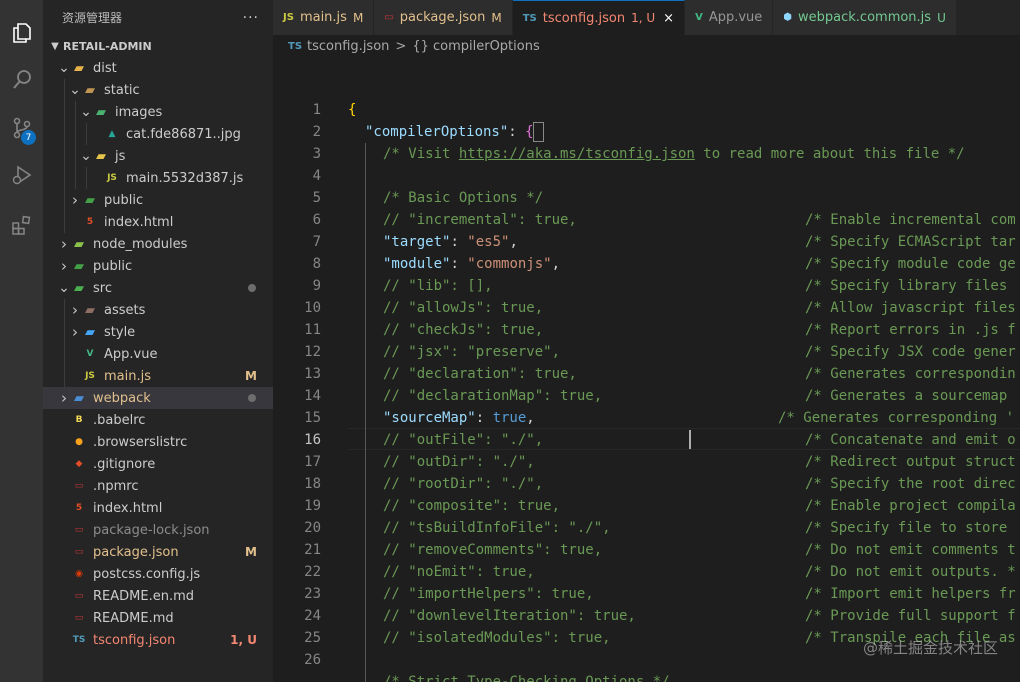  Describe the element at coordinates (21, 80) in the screenshot. I see `search-icon` at that location.